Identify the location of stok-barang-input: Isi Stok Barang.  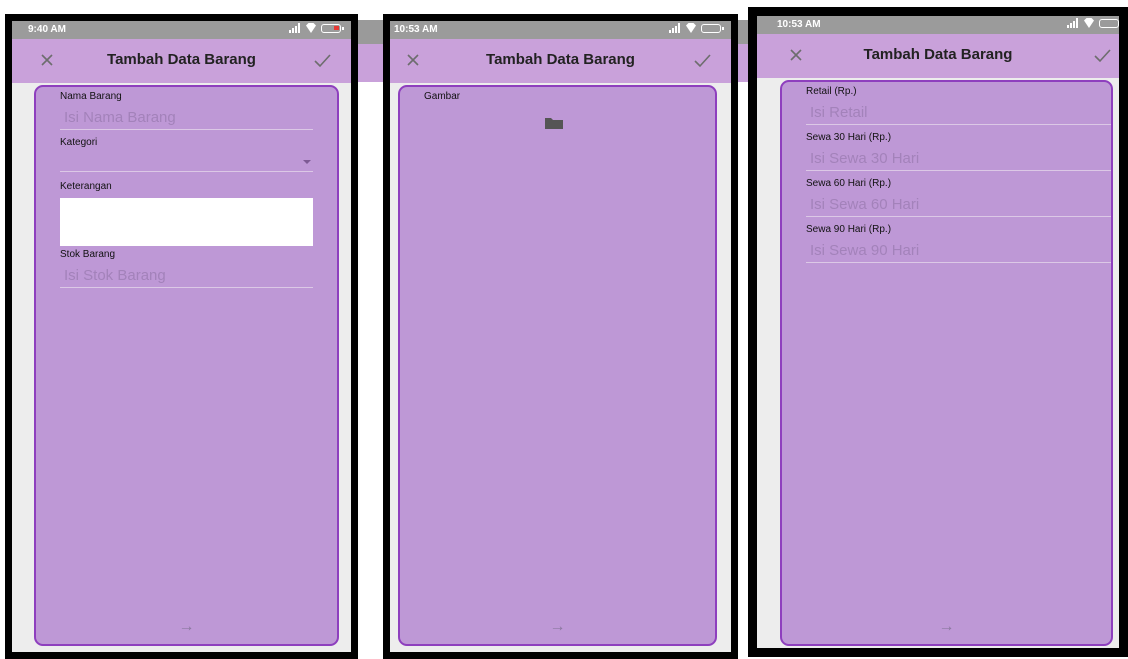
(186, 276).